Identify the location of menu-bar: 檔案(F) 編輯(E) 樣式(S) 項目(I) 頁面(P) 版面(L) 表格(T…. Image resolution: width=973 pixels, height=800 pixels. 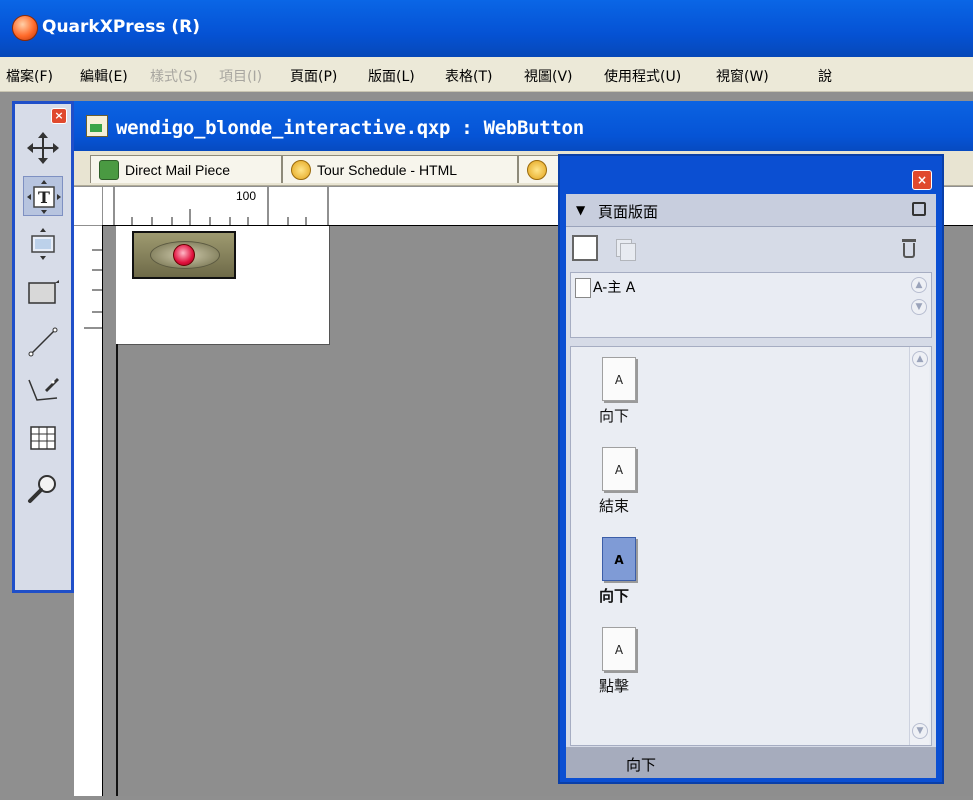
(486, 74).